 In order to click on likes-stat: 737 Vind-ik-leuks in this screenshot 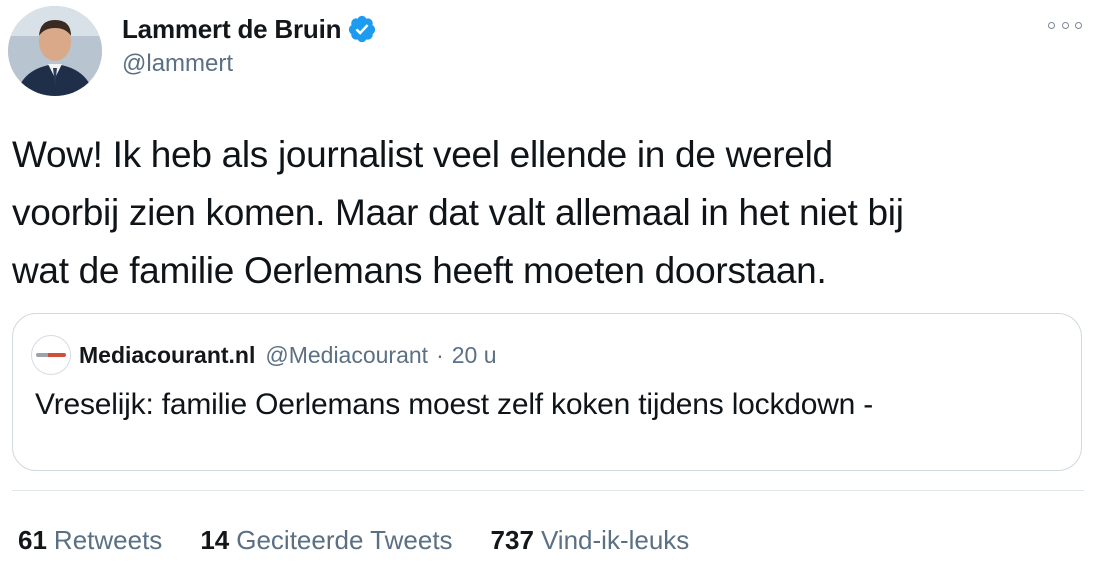, I will do `click(590, 540)`.